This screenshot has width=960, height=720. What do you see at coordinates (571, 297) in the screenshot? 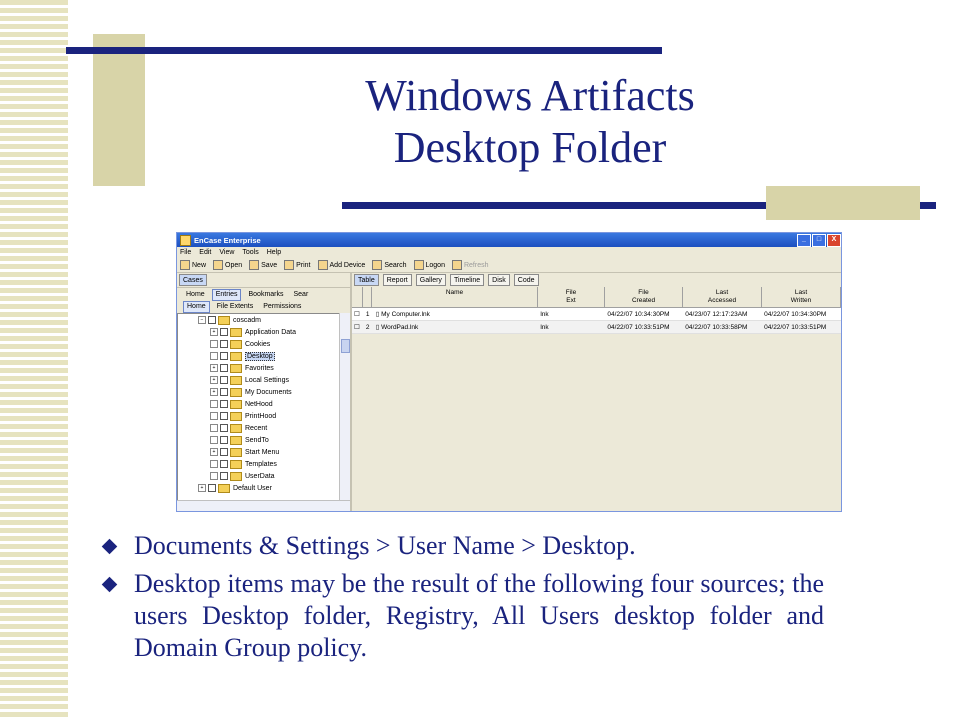
I see `col-file-ext: File Ext` at bounding box center [571, 297].